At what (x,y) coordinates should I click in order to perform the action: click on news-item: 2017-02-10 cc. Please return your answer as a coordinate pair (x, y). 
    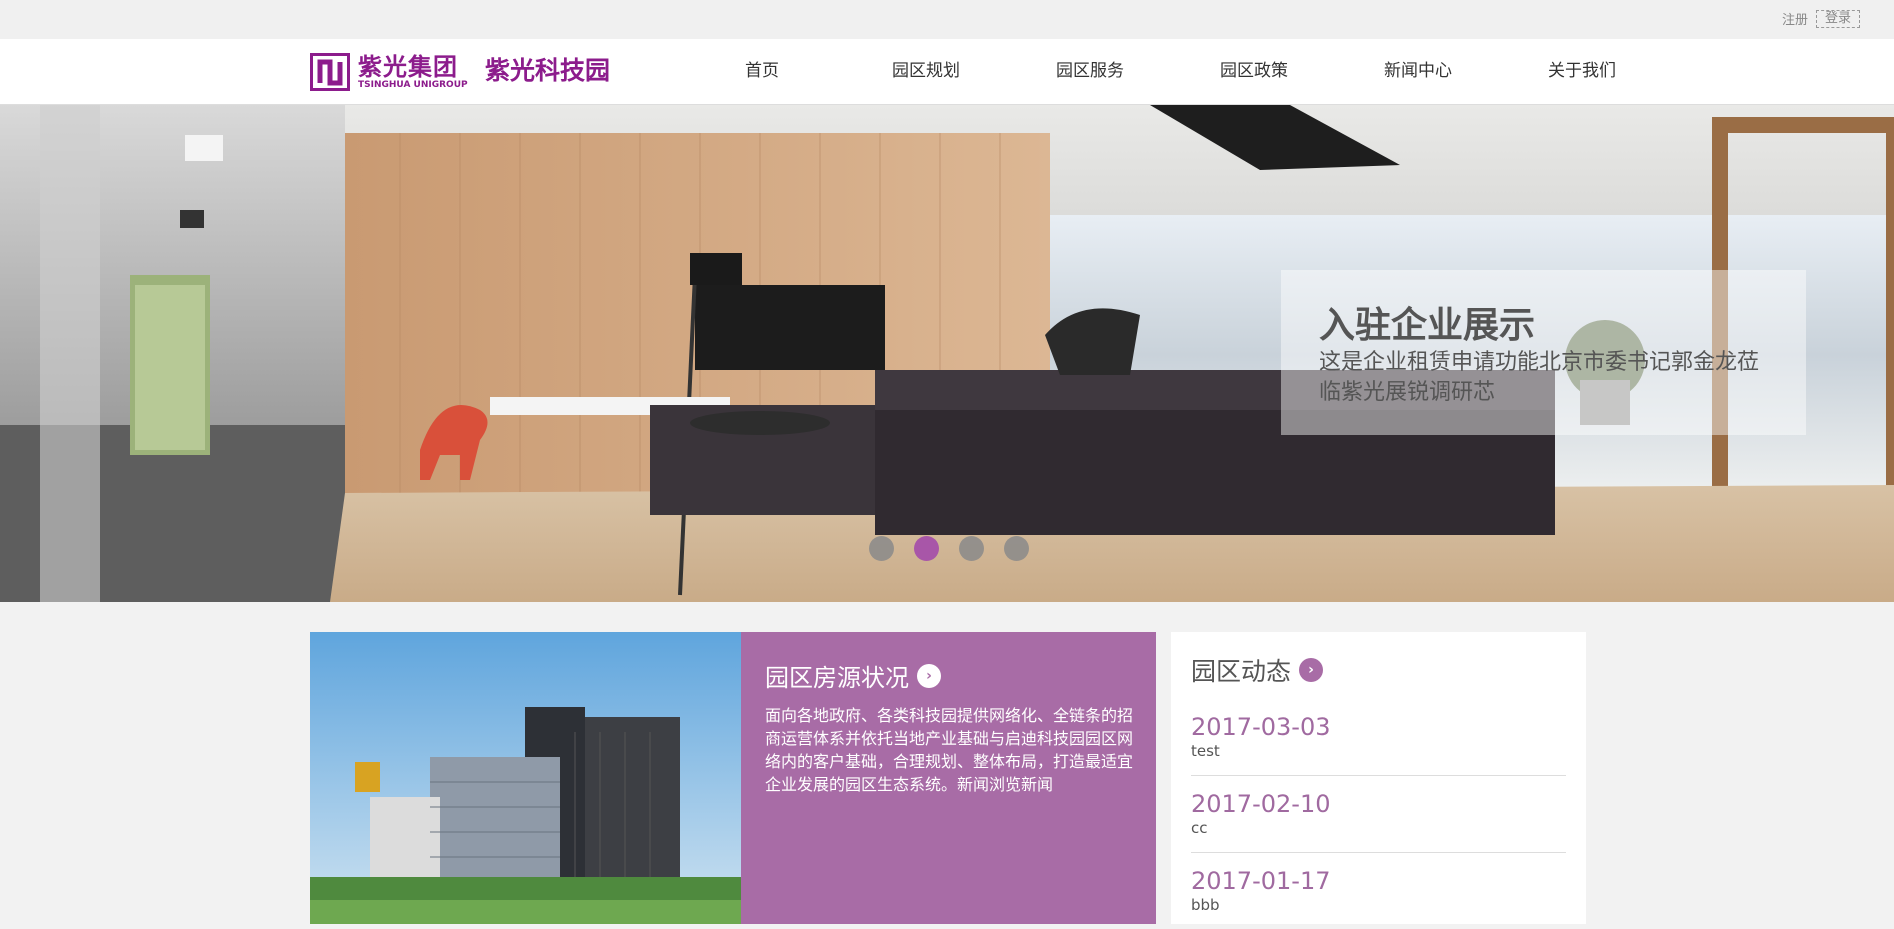
    Looking at the image, I should click on (1378, 820).